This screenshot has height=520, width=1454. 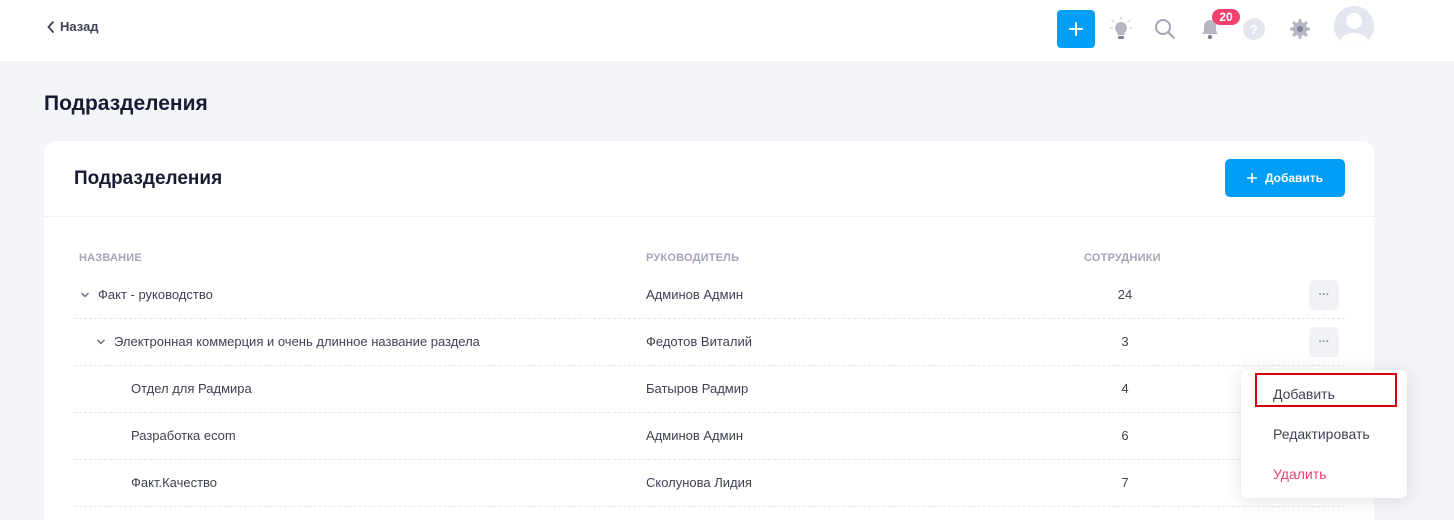 I want to click on manager-cell: Сколунова Лидия, so click(x=699, y=482).